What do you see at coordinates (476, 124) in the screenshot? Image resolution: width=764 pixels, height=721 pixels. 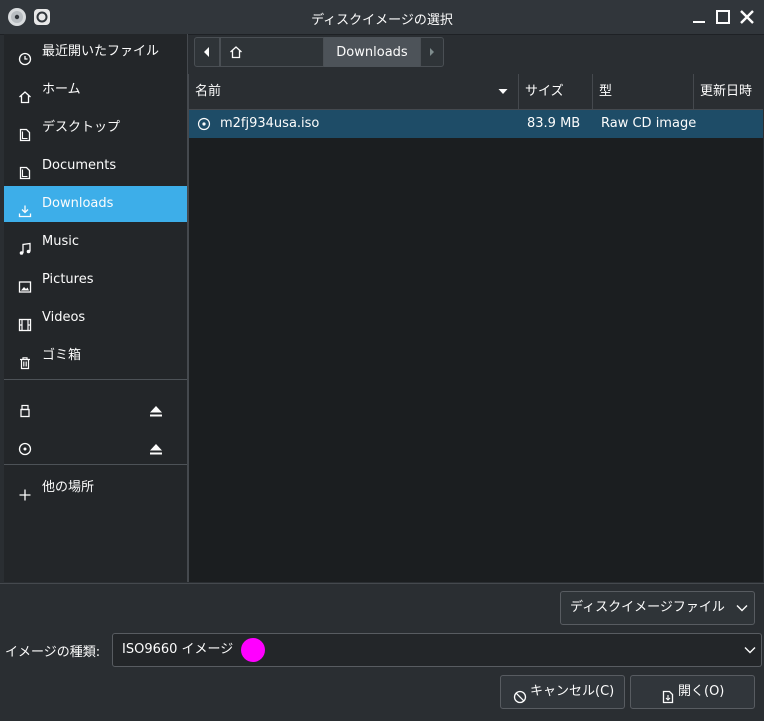 I see `file-row: m2fj934usa.iso 83.9 MB Raw CD image` at bounding box center [476, 124].